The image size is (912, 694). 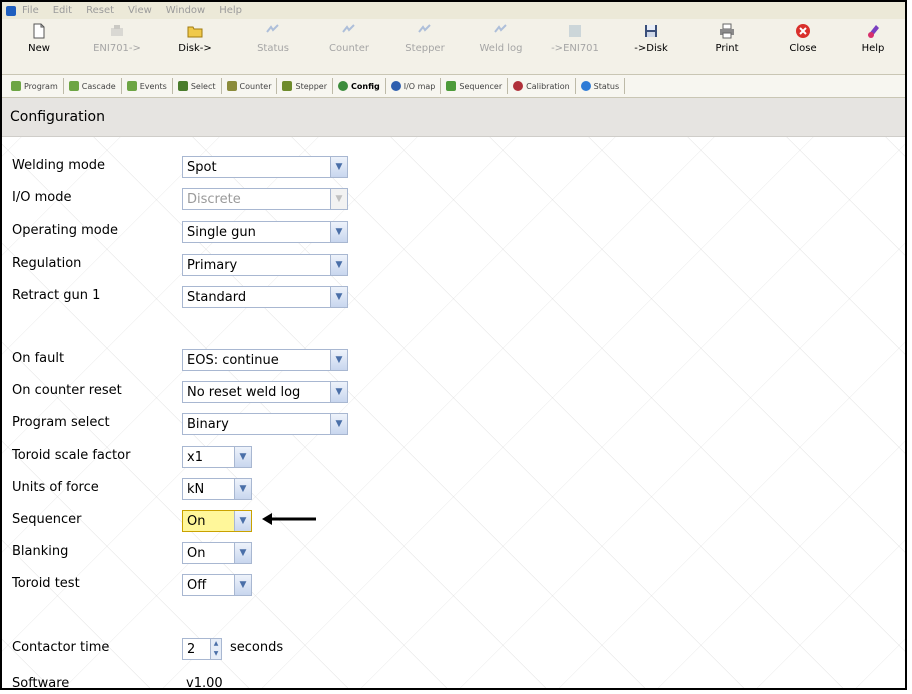 What do you see at coordinates (147, 86) in the screenshot?
I see `tab-events: Events` at bounding box center [147, 86].